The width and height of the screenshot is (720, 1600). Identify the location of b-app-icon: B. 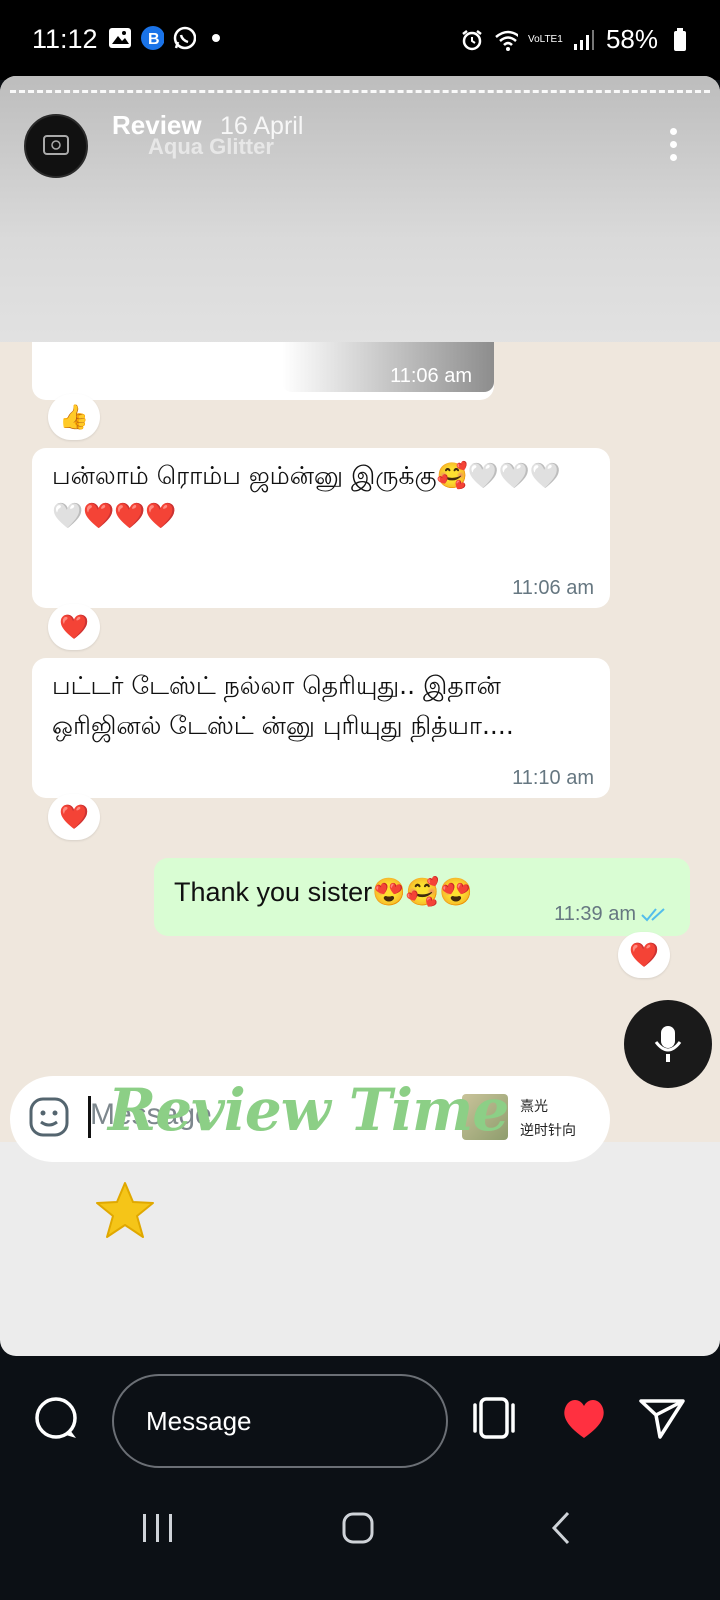
(152, 38).